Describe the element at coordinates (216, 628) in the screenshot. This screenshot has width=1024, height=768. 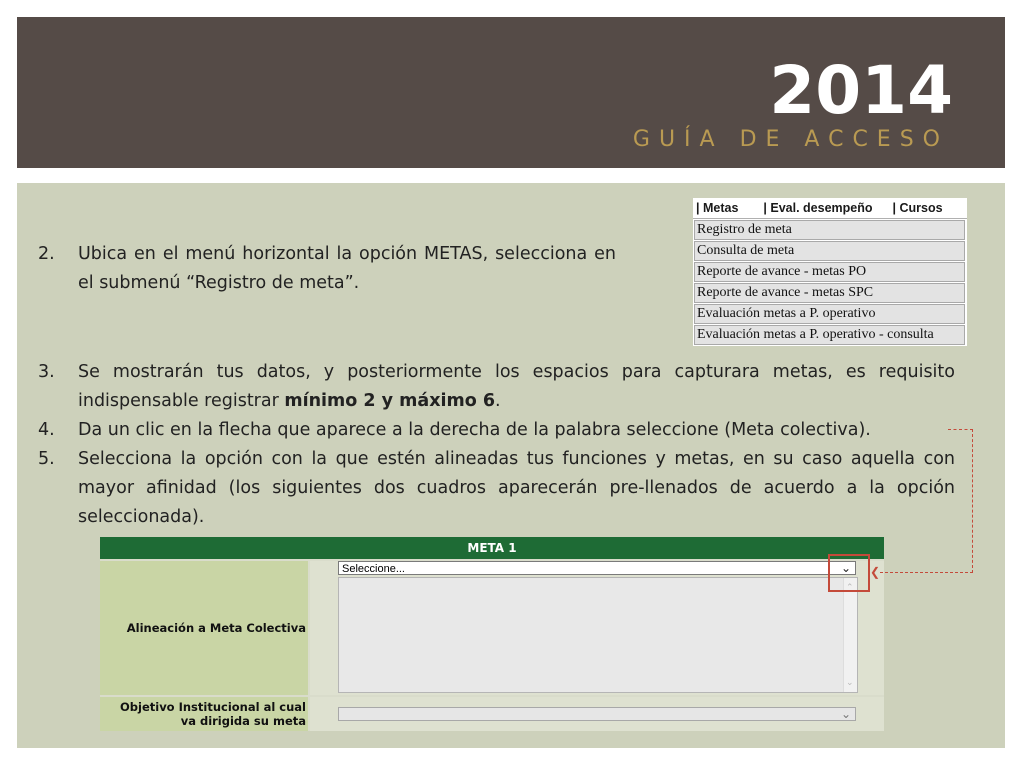
I see `alineacion-label-text: Alineación a Meta Colectiva` at that location.